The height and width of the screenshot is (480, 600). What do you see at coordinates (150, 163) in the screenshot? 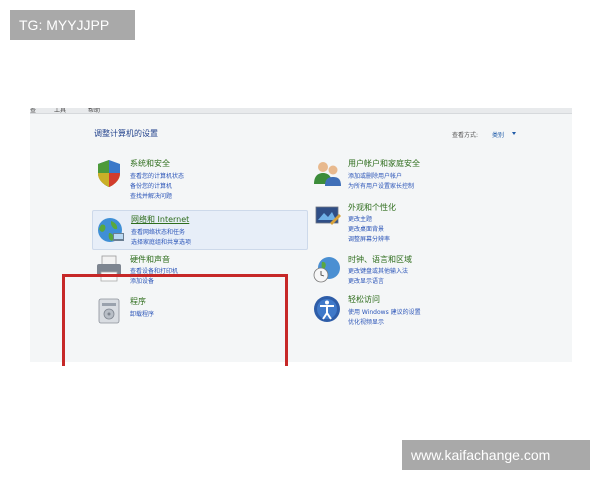
I see `category-title-system-security: 系统和安全` at bounding box center [150, 163].